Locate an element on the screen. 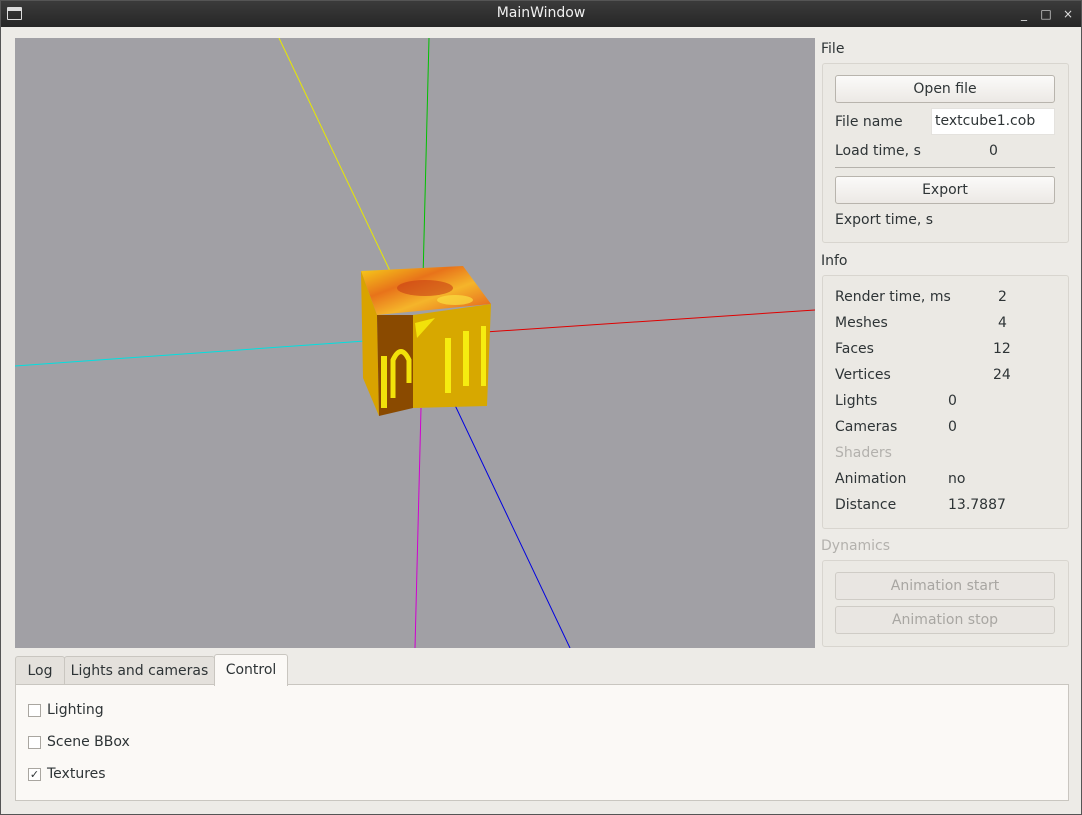  lighting-label: Lighting is located at coordinates (75, 710).